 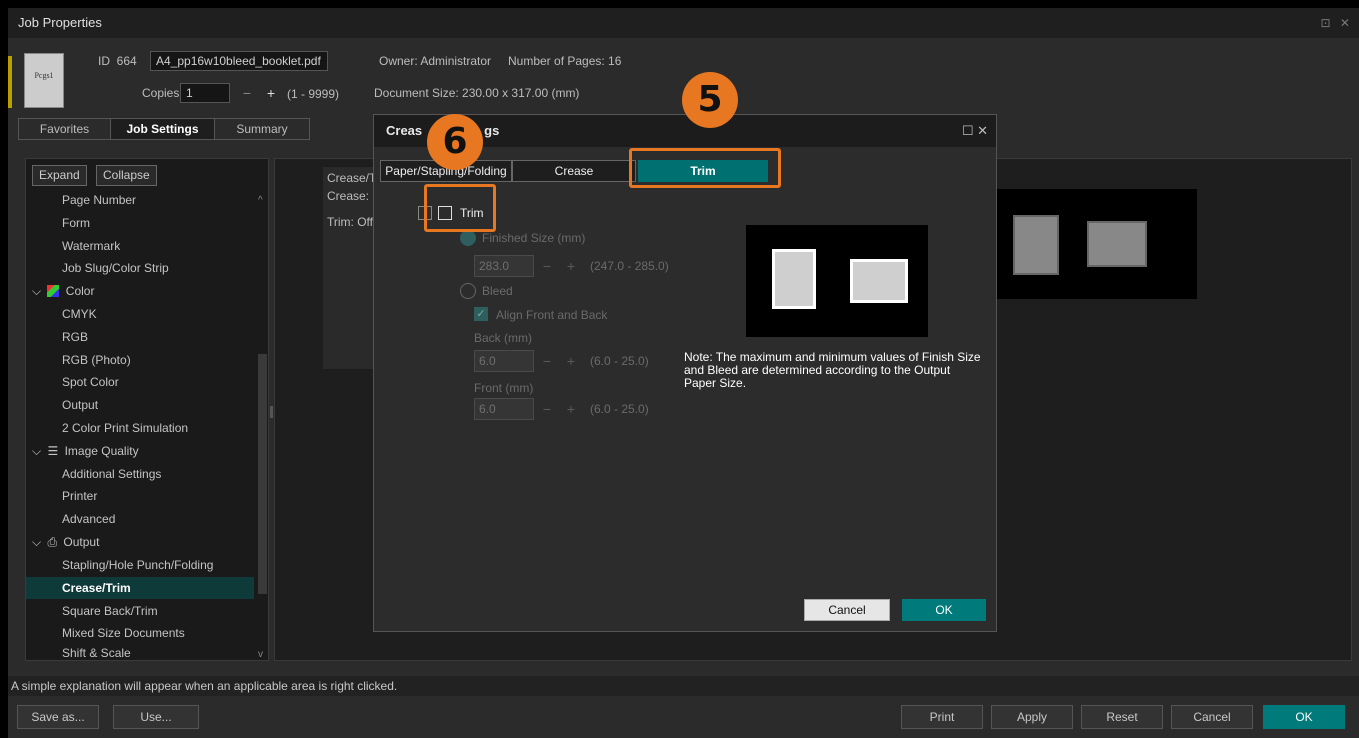 I want to click on tree-item-shift-scale: Shift & Scale, so click(x=140, y=652).